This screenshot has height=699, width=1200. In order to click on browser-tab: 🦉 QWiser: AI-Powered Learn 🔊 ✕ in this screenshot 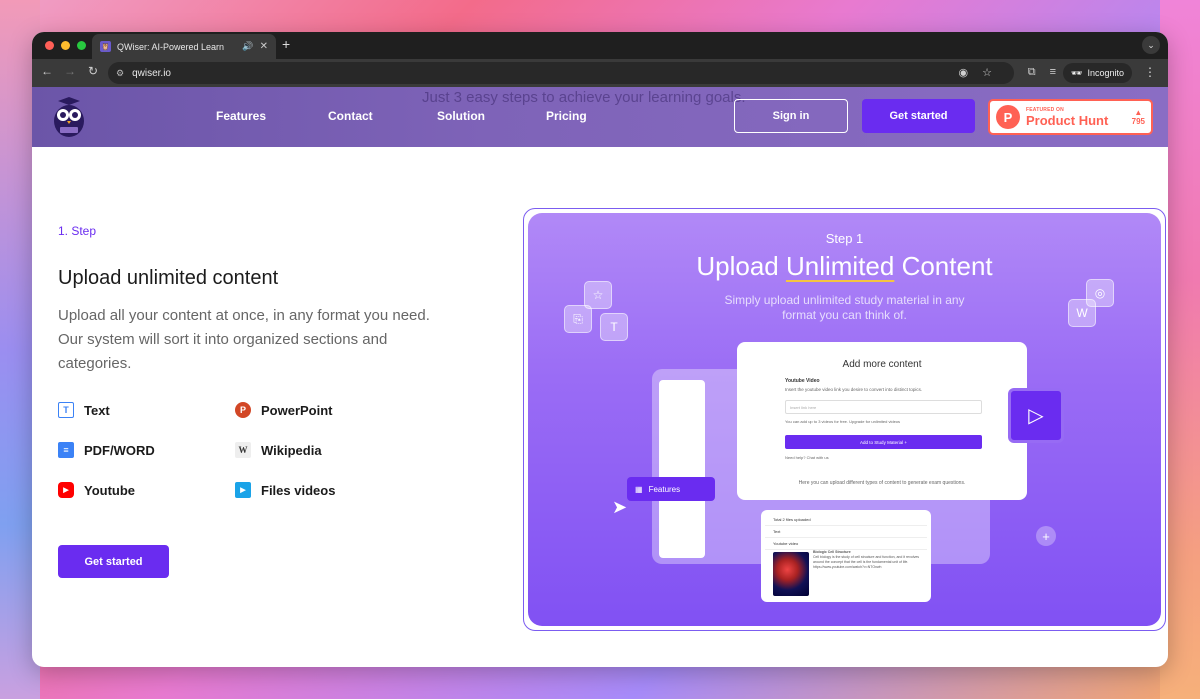, I will do `click(184, 46)`.